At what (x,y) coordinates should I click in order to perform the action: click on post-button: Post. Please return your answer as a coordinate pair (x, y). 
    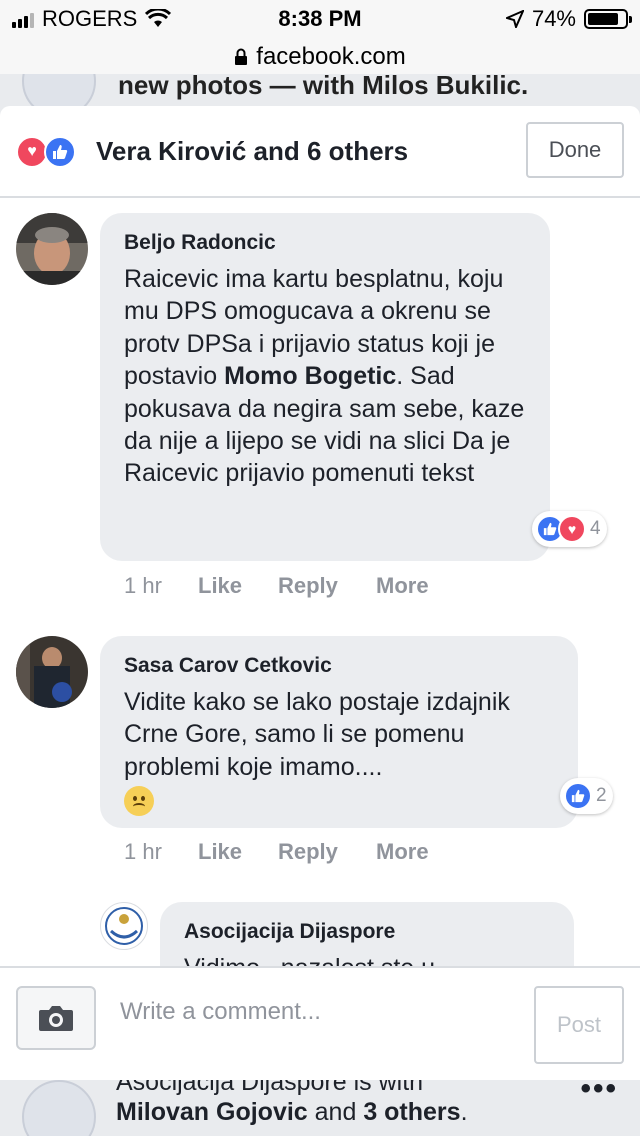
    Looking at the image, I should click on (579, 1025).